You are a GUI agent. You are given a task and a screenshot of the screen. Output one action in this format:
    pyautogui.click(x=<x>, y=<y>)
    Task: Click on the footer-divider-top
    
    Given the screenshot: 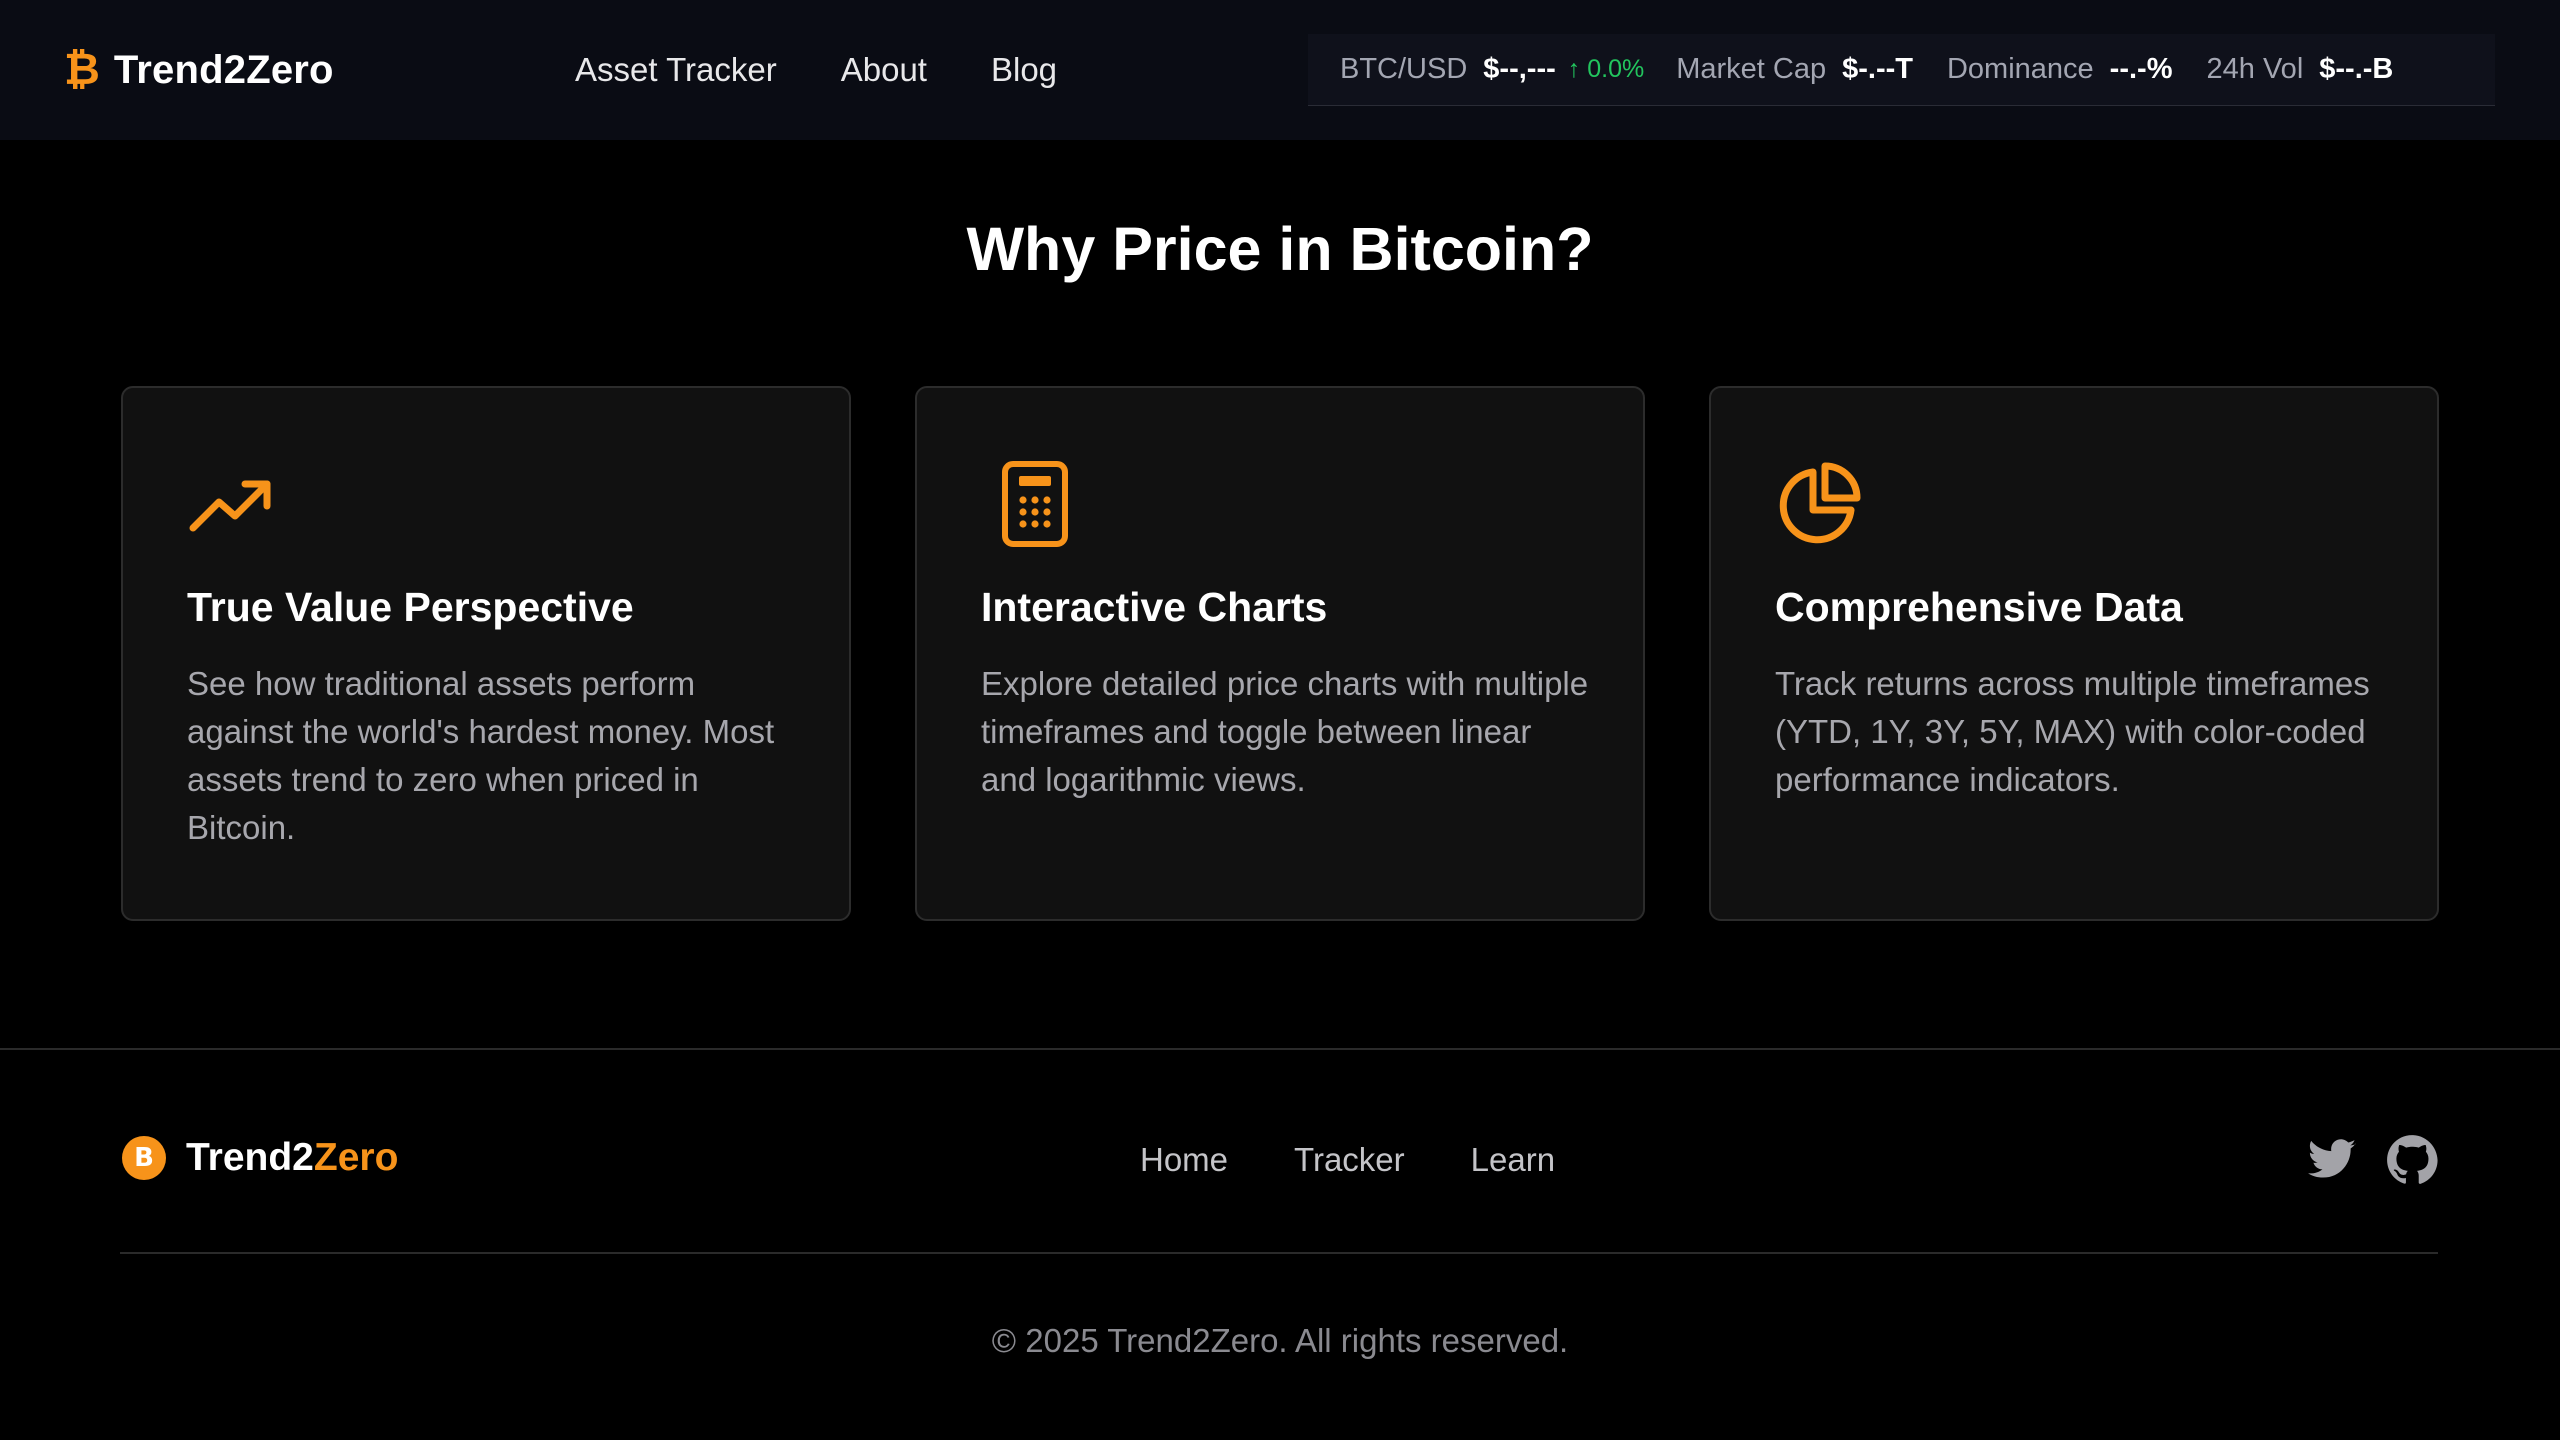 What is the action you would take?
    pyautogui.click(x=1280, y=1049)
    